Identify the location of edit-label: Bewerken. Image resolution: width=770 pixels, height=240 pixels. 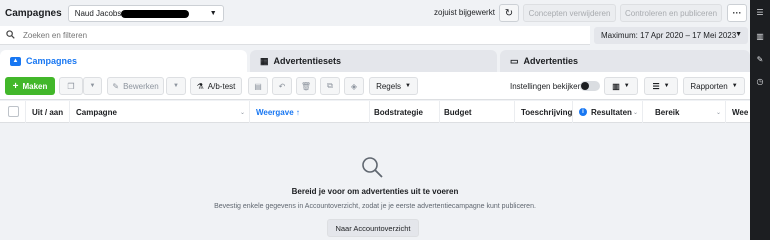
(141, 86).